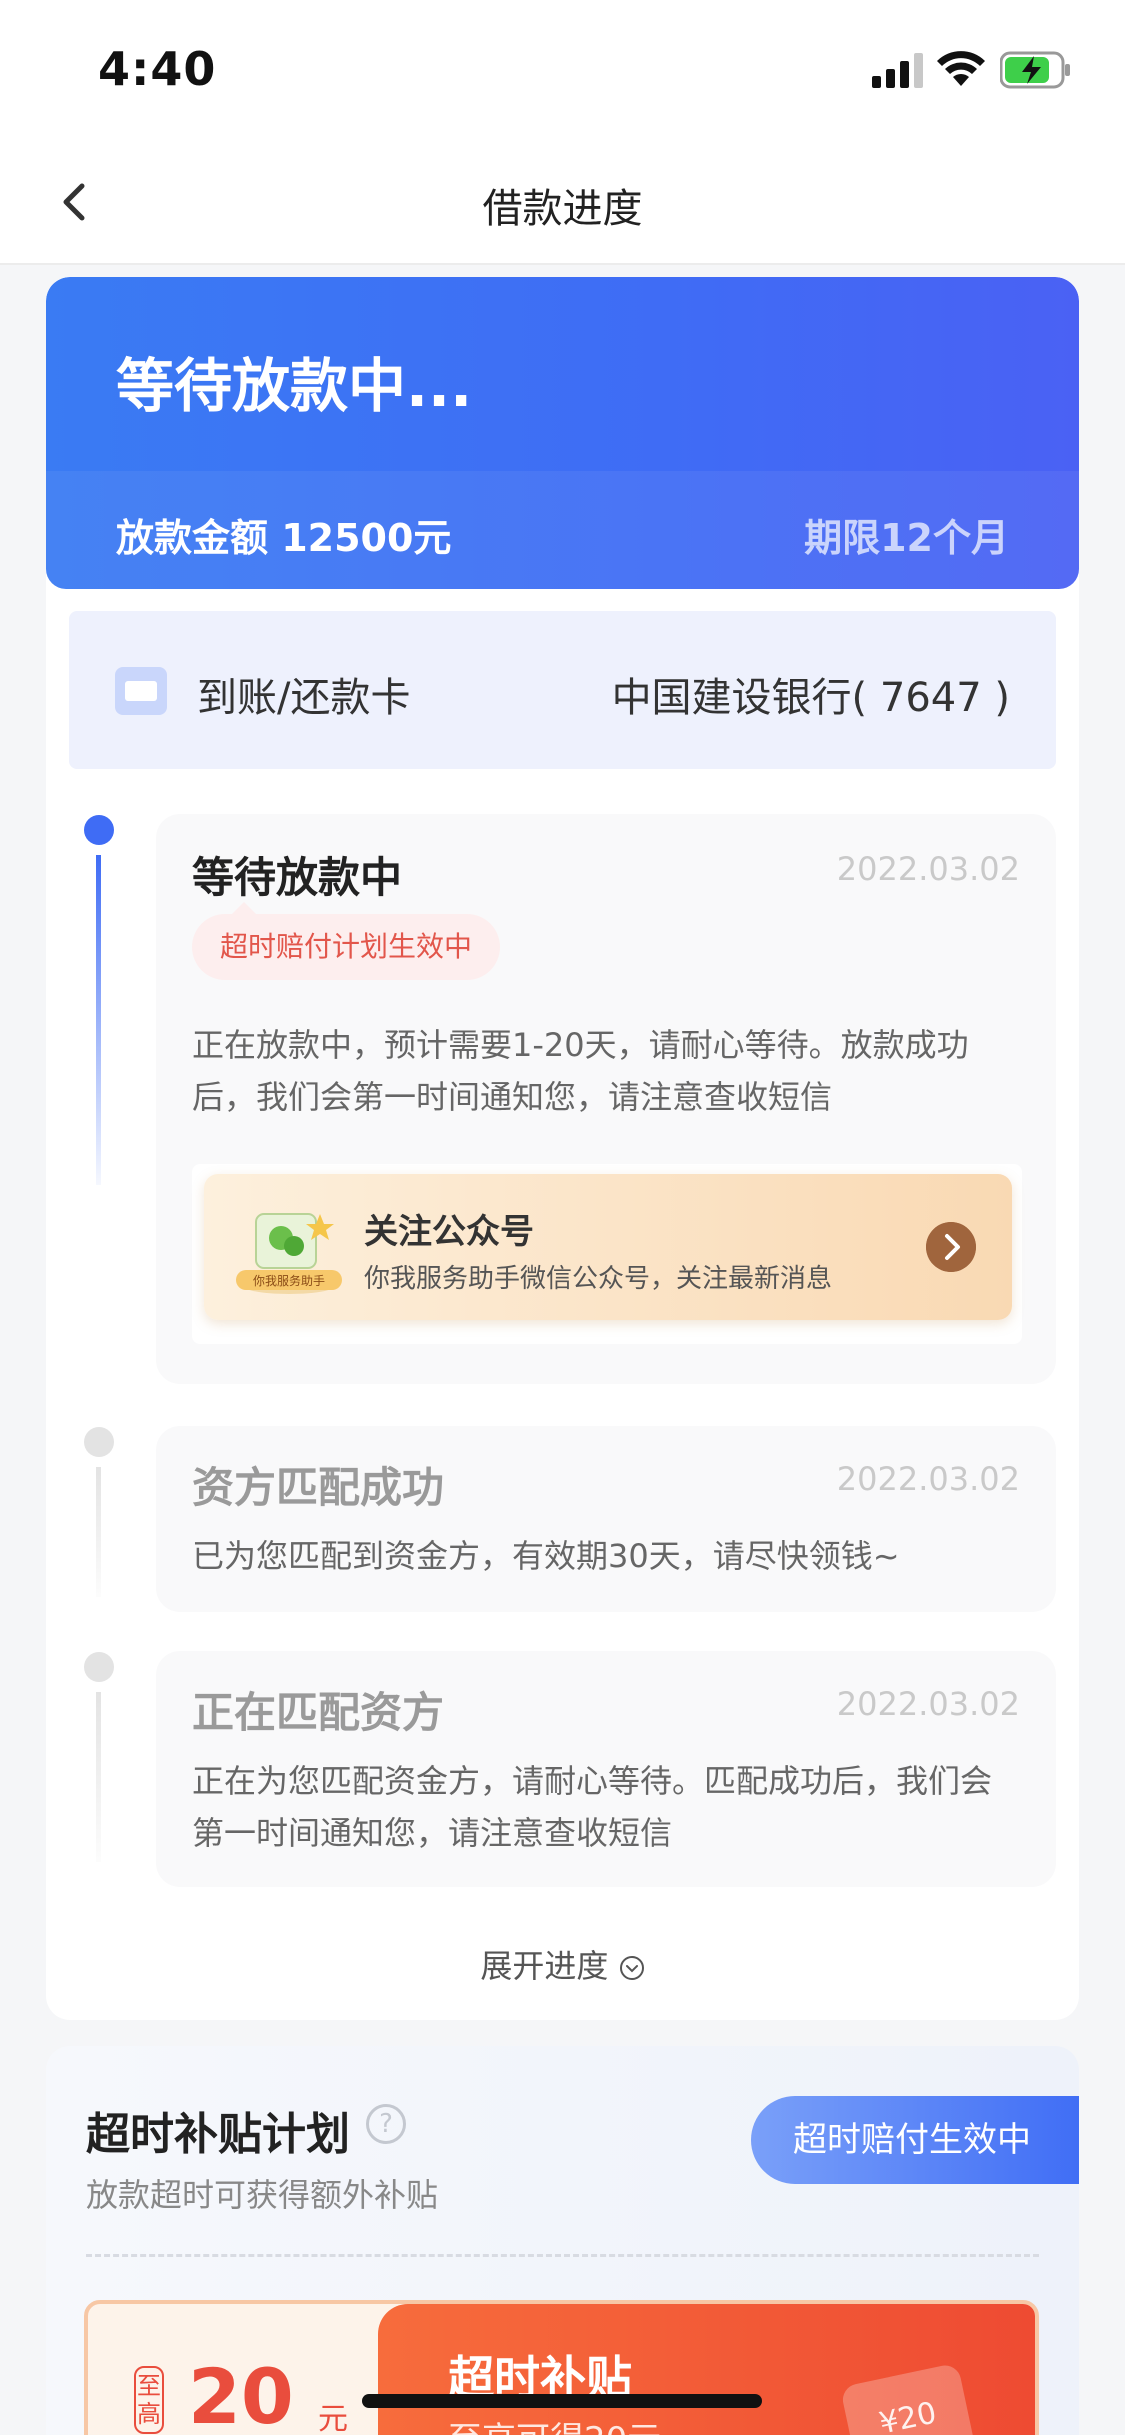 This screenshot has height=2435, width=1125. Describe the element at coordinates (346, 941) in the screenshot. I see `status-badge: 超时赔付计划生效中` at that location.